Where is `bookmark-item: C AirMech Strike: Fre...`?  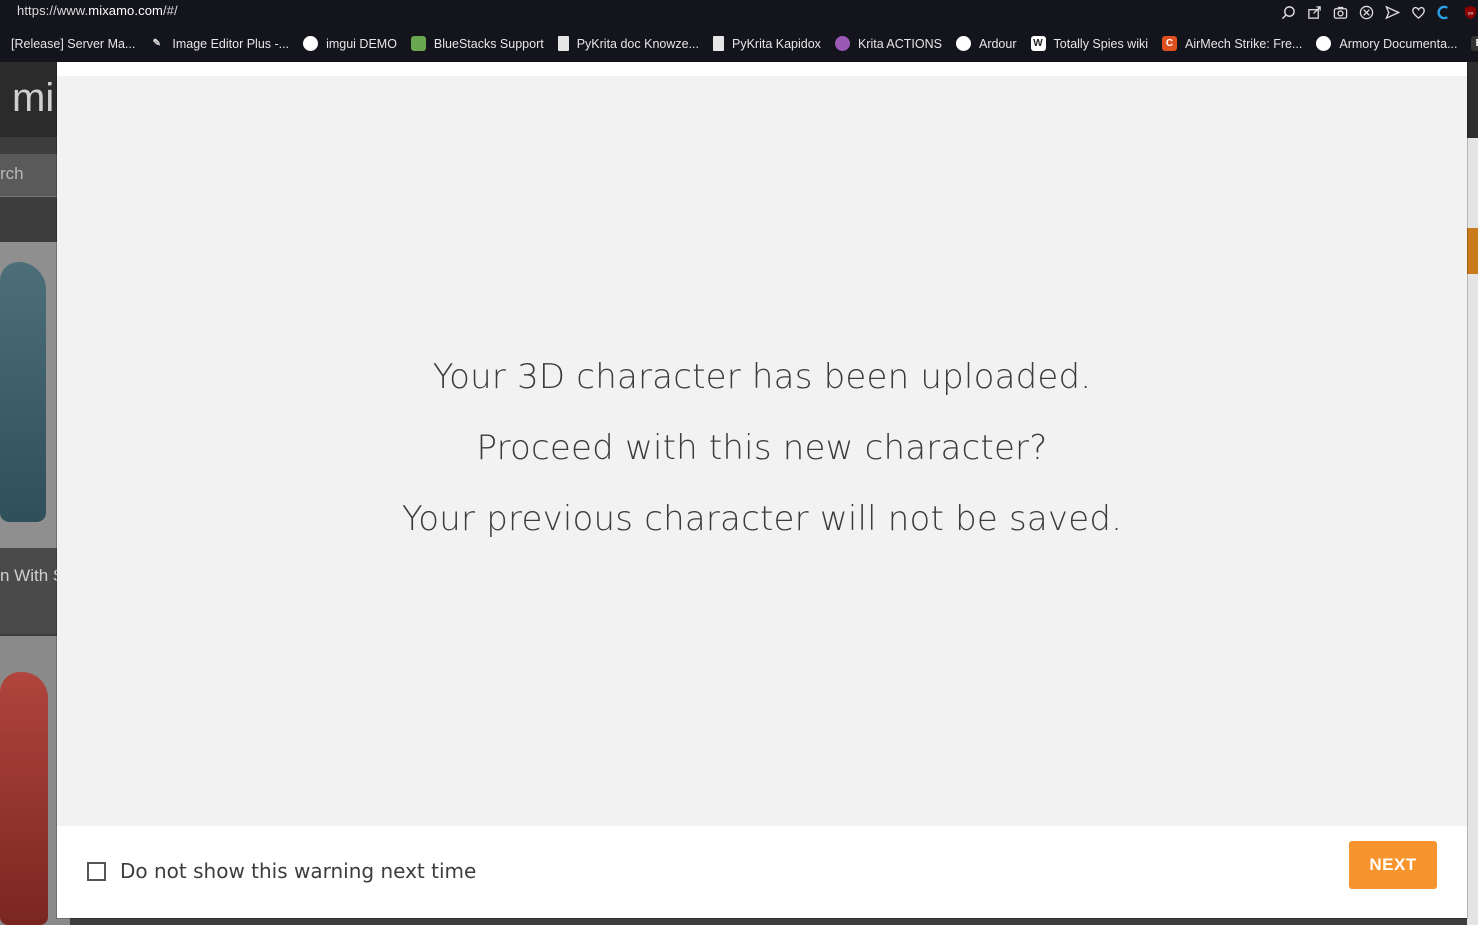
bookmark-item: C AirMech Strike: Fre... is located at coordinates (1232, 43).